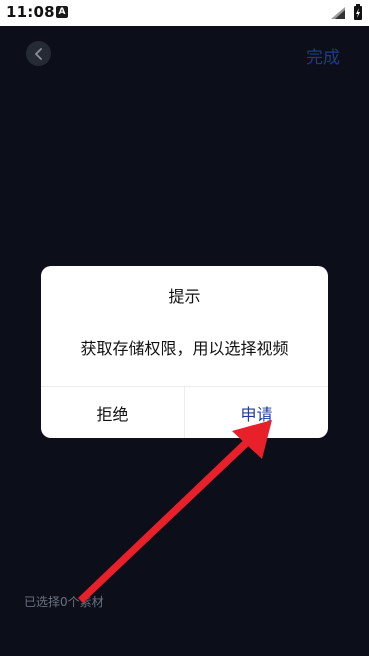 Image resolution: width=369 pixels, height=656 pixels. What do you see at coordinates (64, 602) in the screenshot?
I see `selected-count-text: 已选择0个素材` at bounding box center [64, 602].